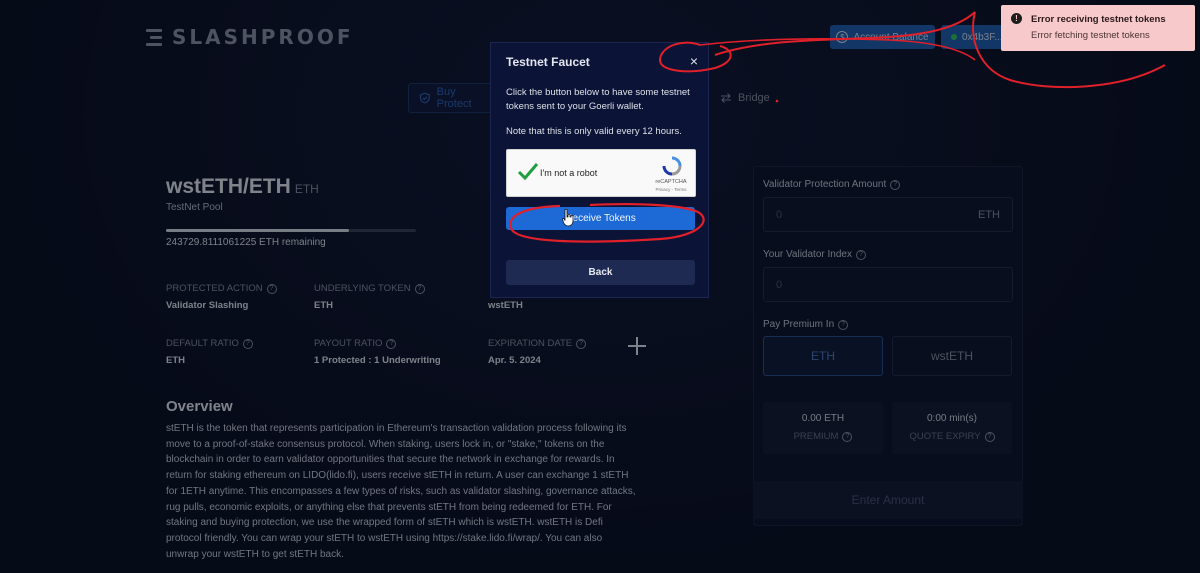  Describe the element at coordinates (600, 218) in the screenshot. I see `receive-tokens-button: Receive Tokens` at that location.